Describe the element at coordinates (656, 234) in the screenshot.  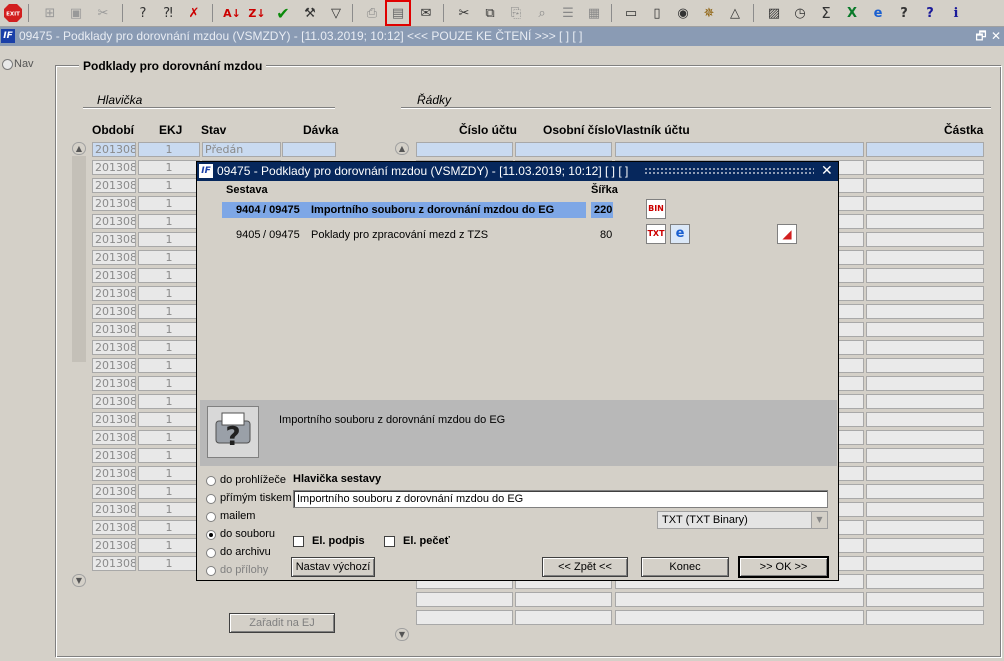
I see `txt-file-icon: TXT` at that location.